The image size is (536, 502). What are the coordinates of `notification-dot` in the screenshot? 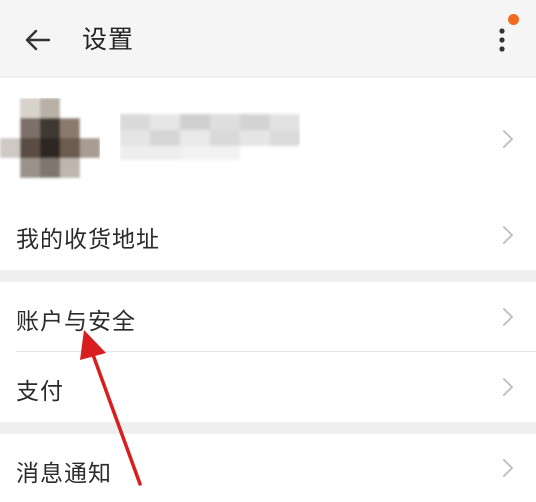 It's located at (513, 19).